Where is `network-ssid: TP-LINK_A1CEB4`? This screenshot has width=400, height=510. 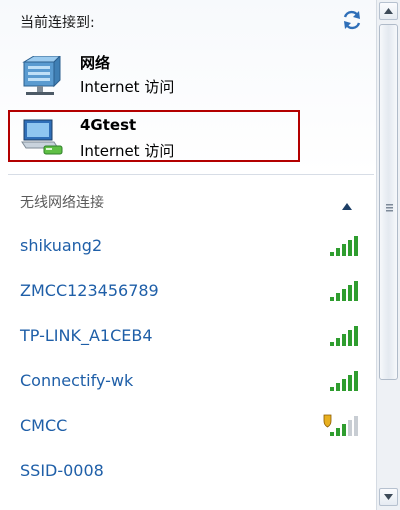 network-ssid: TP-LINK_A1CEB4 is located at coordinates (86, 335).